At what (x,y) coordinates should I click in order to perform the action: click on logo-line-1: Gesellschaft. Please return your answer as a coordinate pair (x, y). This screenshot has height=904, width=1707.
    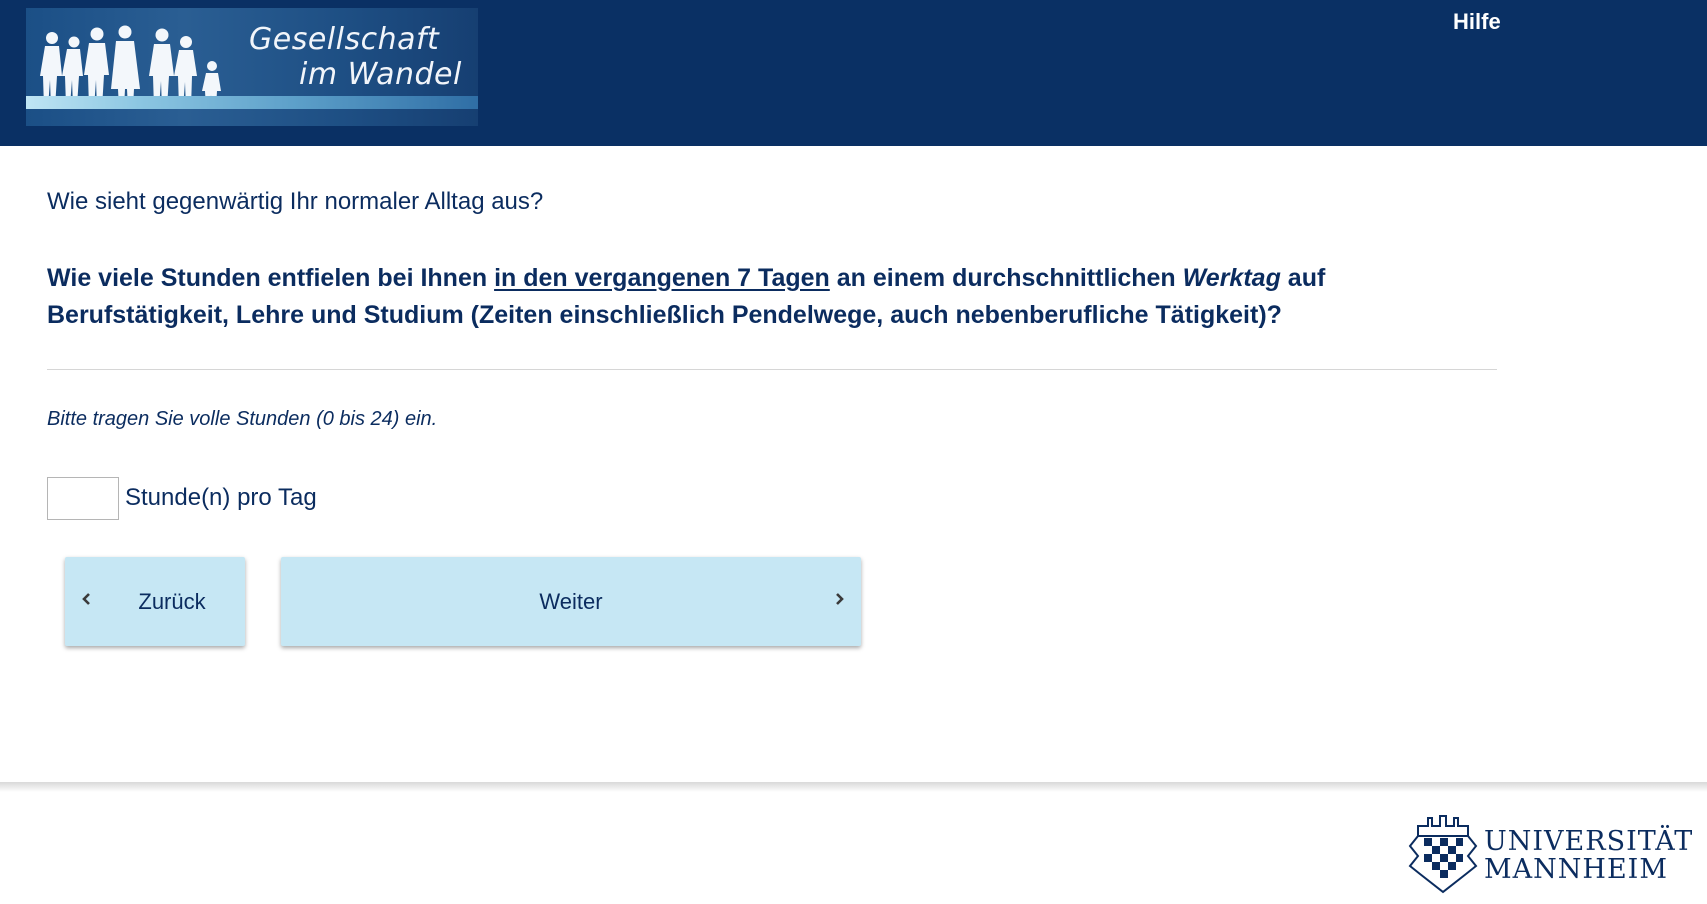
    Looking at the image, I should click on (344, 39).